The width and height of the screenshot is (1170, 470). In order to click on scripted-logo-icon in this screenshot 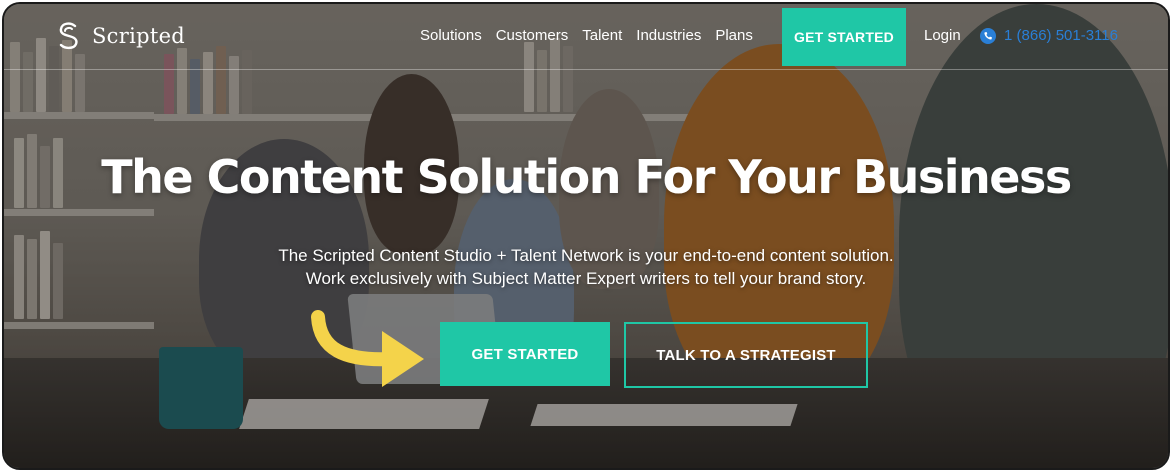, I will do `click(68, 36)`.